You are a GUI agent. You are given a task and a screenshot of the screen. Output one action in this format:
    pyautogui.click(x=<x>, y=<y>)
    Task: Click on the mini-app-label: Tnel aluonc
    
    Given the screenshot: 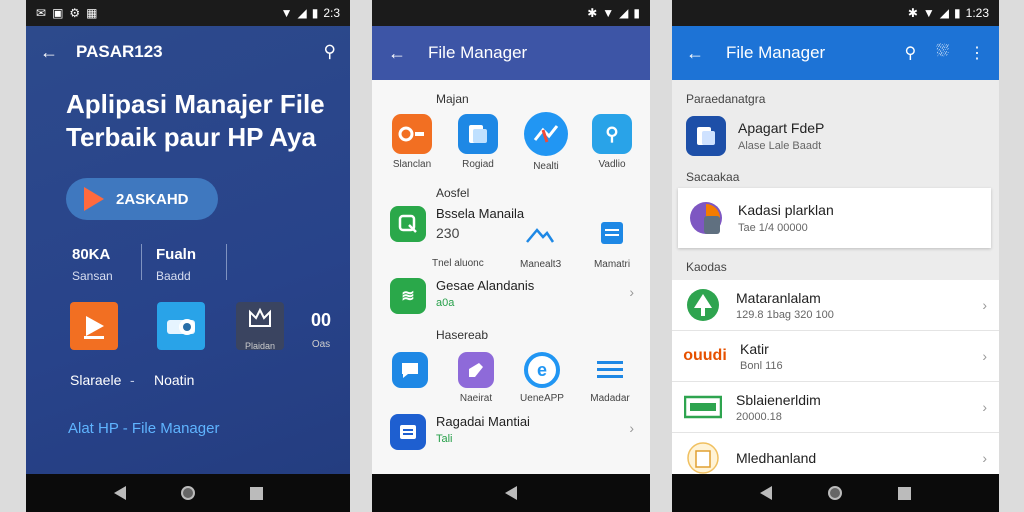 What is the action you would take?
    pyautogui.click(x=458, y=263)
    